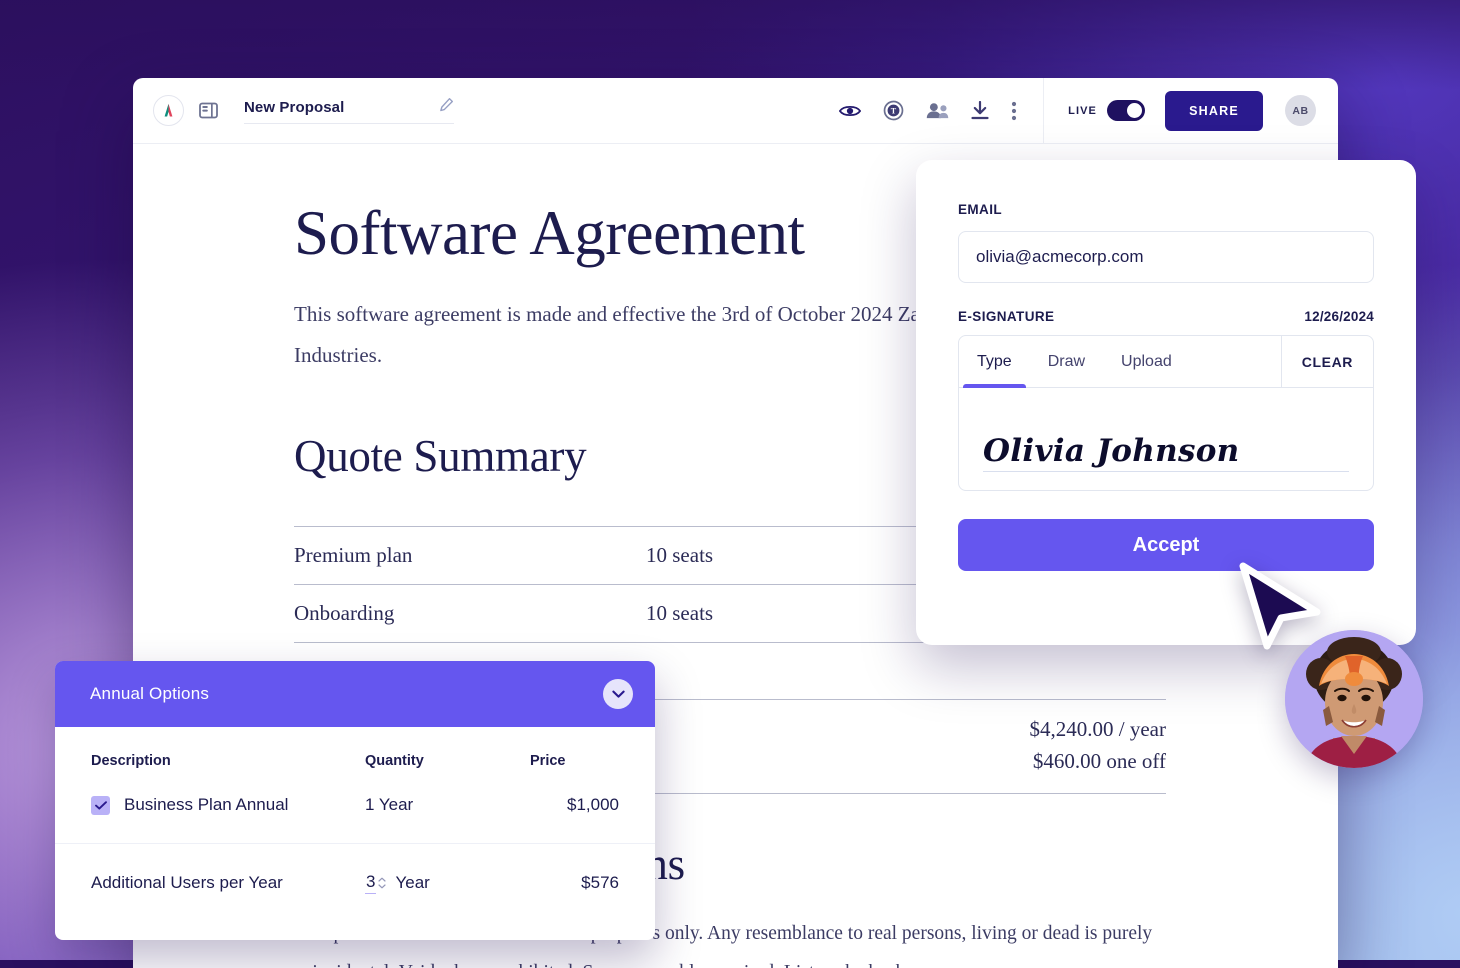 The width and height of the screenshot is (1460, 968). I want to click on quote-row-description: Premium plan, so click(353, 555).